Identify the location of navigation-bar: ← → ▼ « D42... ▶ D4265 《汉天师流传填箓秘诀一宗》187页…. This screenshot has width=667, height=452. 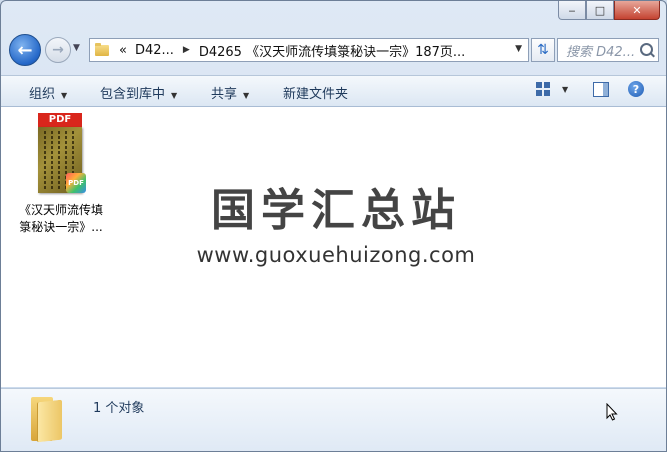
(334, 50).